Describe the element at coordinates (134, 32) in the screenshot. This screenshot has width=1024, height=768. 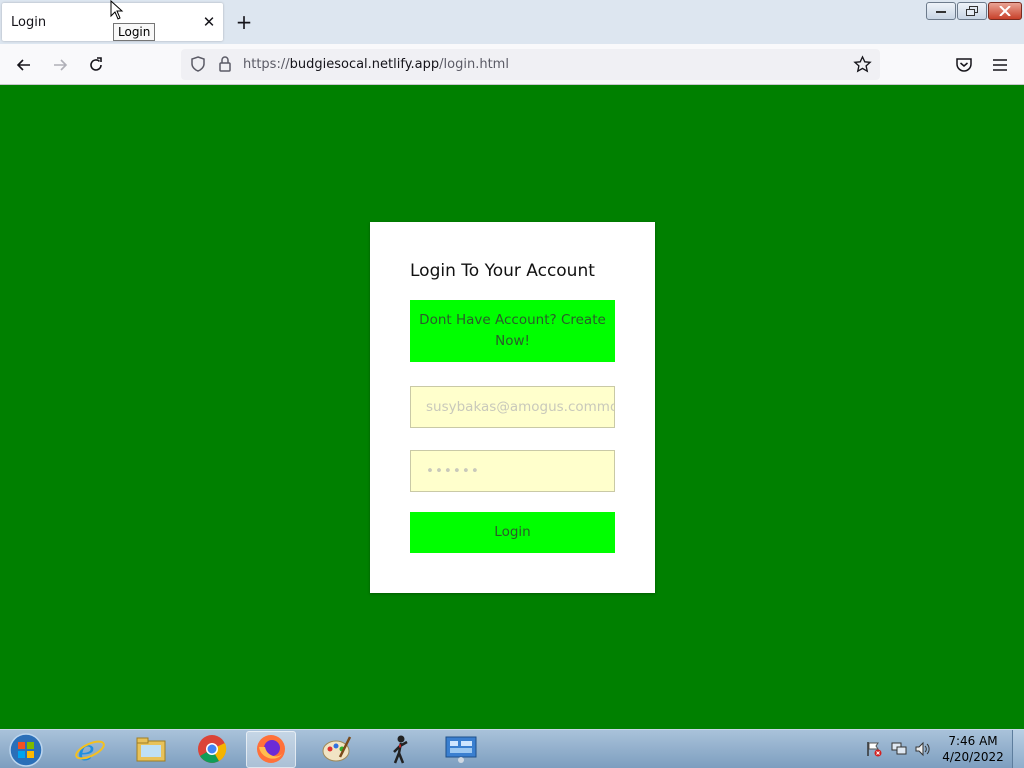
I see `tab-tooltip: Login` at that location.